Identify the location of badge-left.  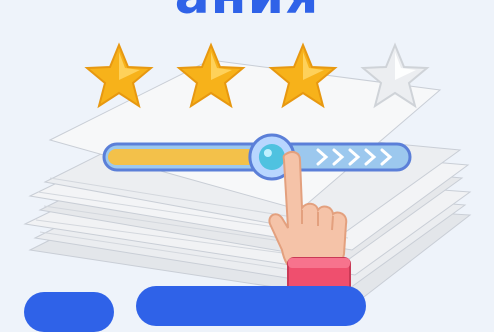
(69, 312).